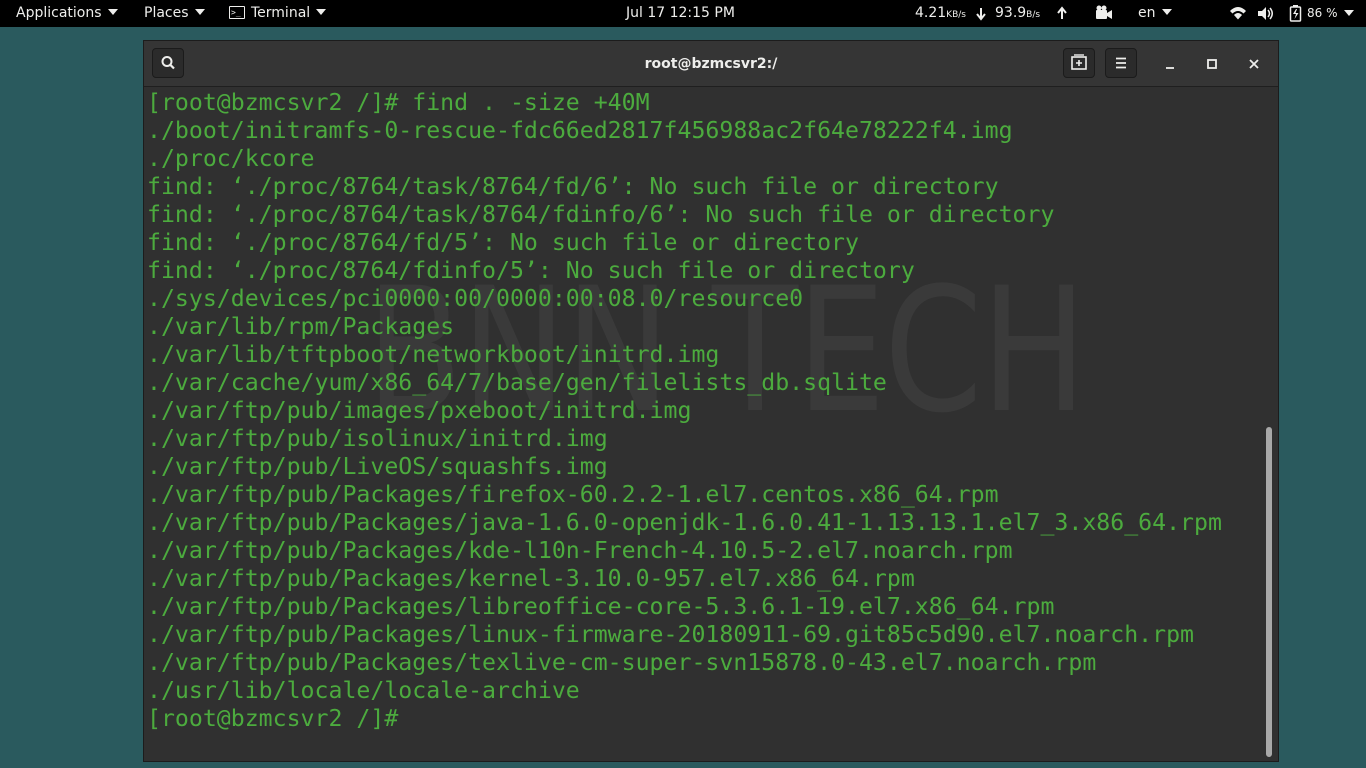 Image resolution: width=1366 pixels, height=768 pixels. Describe the element at coordinates (956, 15) in the screenshot. I see `net-down-unit: KB/s` at that location.